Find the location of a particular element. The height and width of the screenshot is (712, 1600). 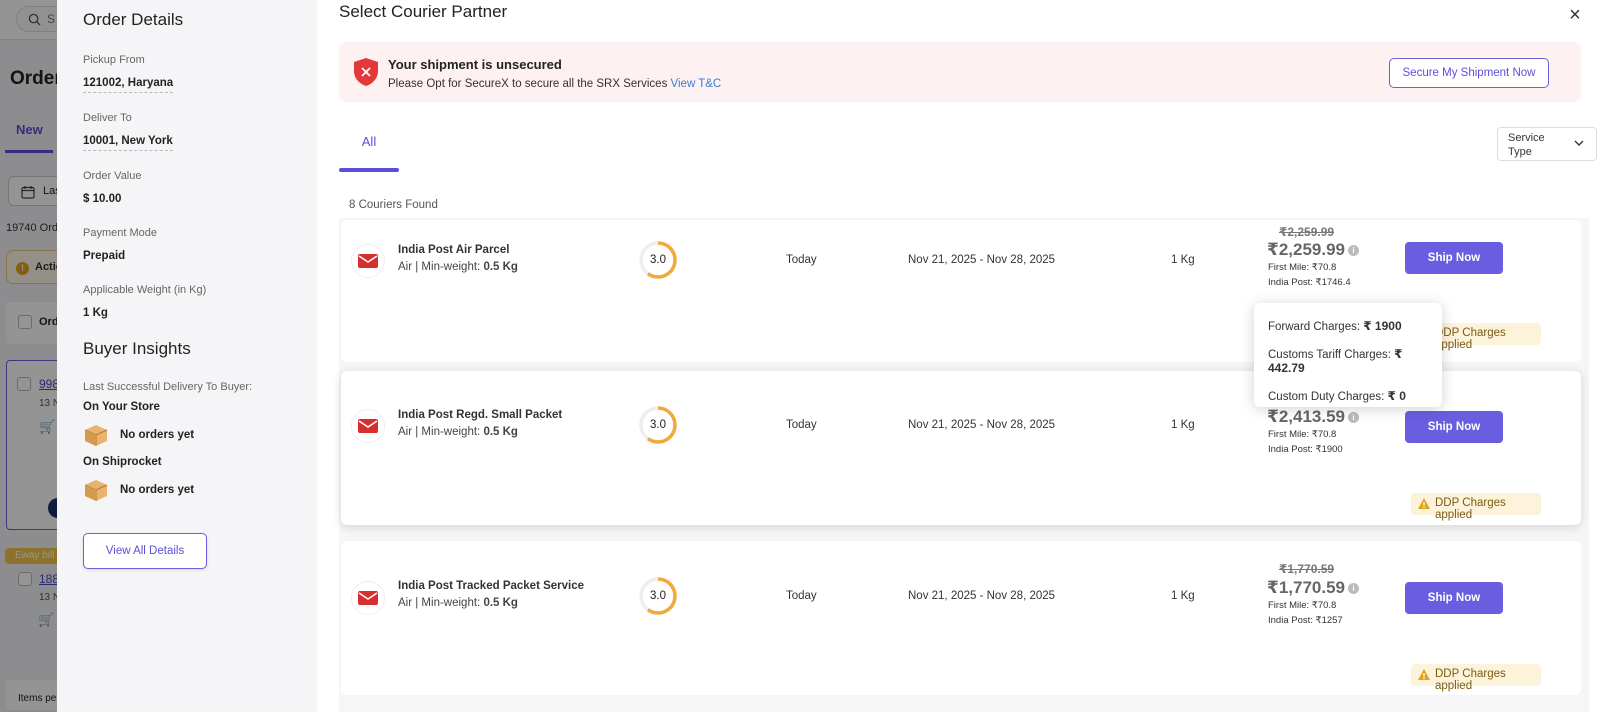

courier-panel-title: Select Courier Partner is located at coordinates (423, 11).